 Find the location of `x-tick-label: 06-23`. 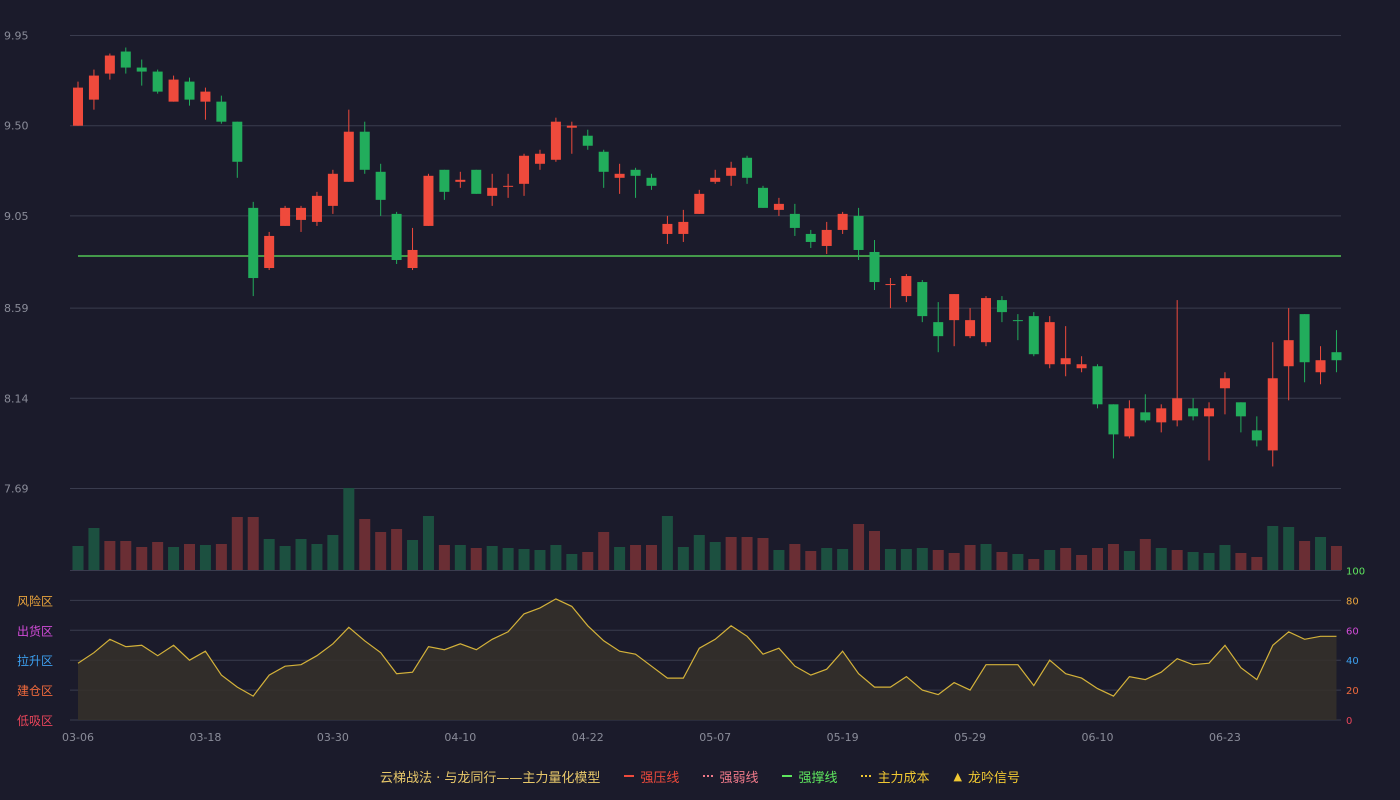

x-tick-label: 06-23 is located at coordinates (1225, 737).